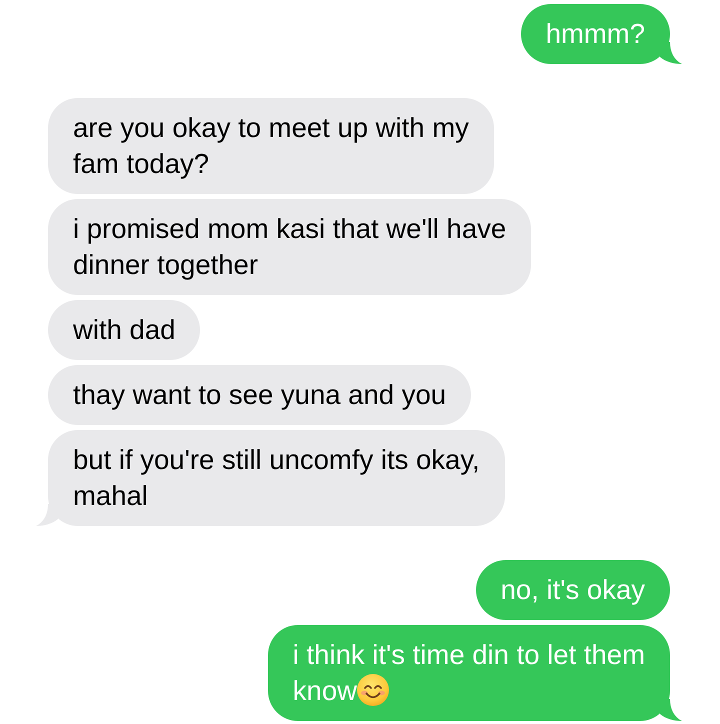 This screenshot has height=724, width=720. I want to click on message-text: hmmm?, so click(595, 33).